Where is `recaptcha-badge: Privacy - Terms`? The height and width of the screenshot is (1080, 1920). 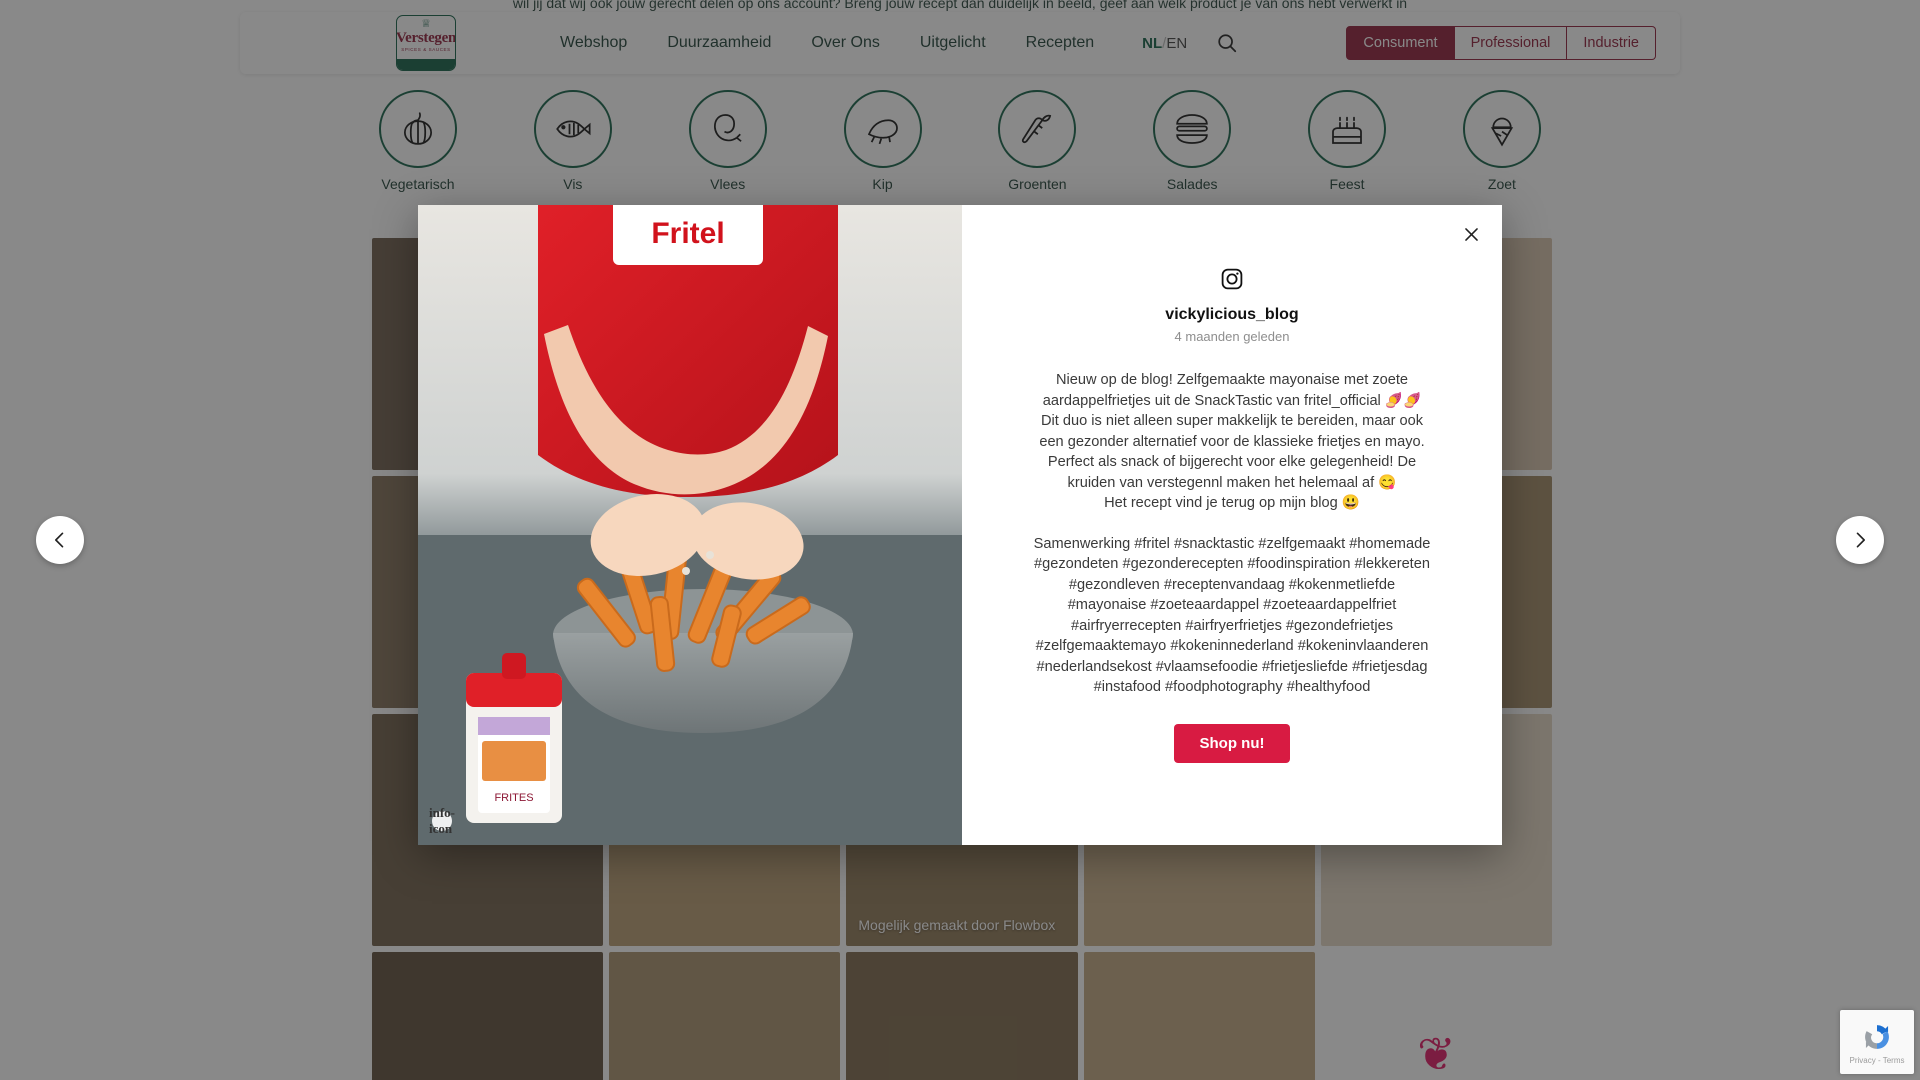 recaptcha-badge: Privacy - Terms is located at coordinates (1877, 1042).